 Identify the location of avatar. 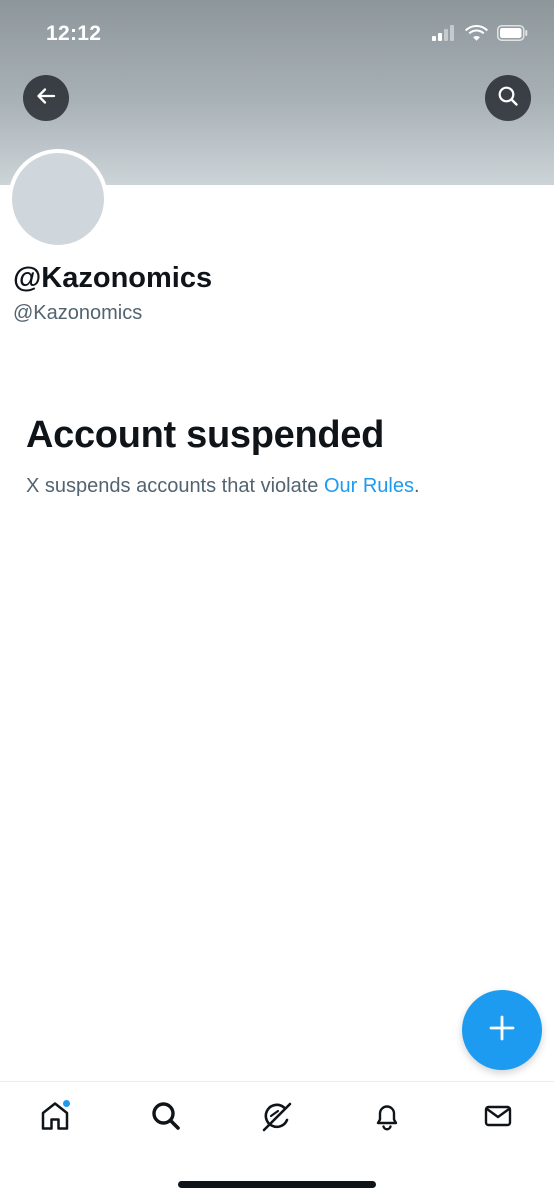
(58, 199).